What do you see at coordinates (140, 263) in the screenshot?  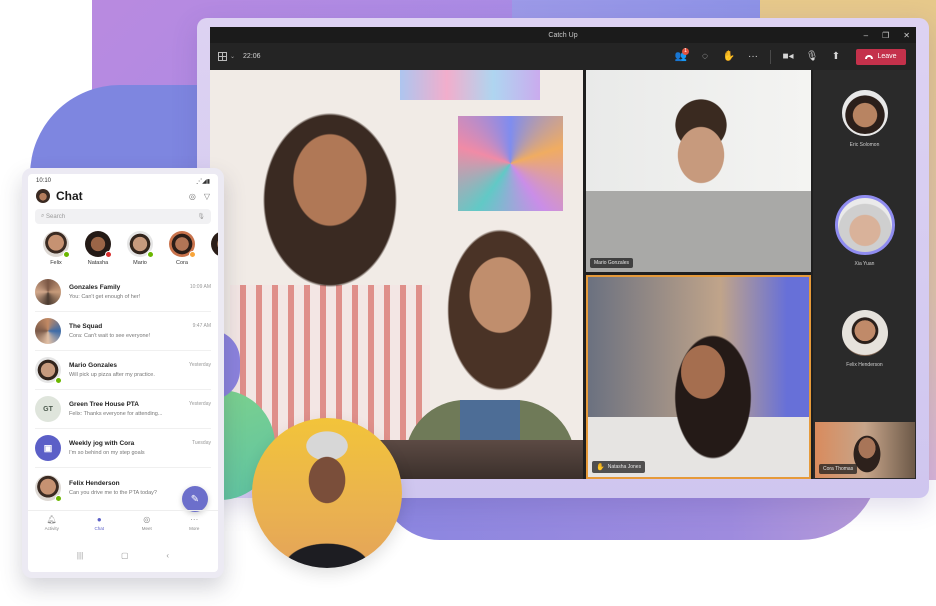 I see `contact-name: Mario` at bounding box center [140, 263].